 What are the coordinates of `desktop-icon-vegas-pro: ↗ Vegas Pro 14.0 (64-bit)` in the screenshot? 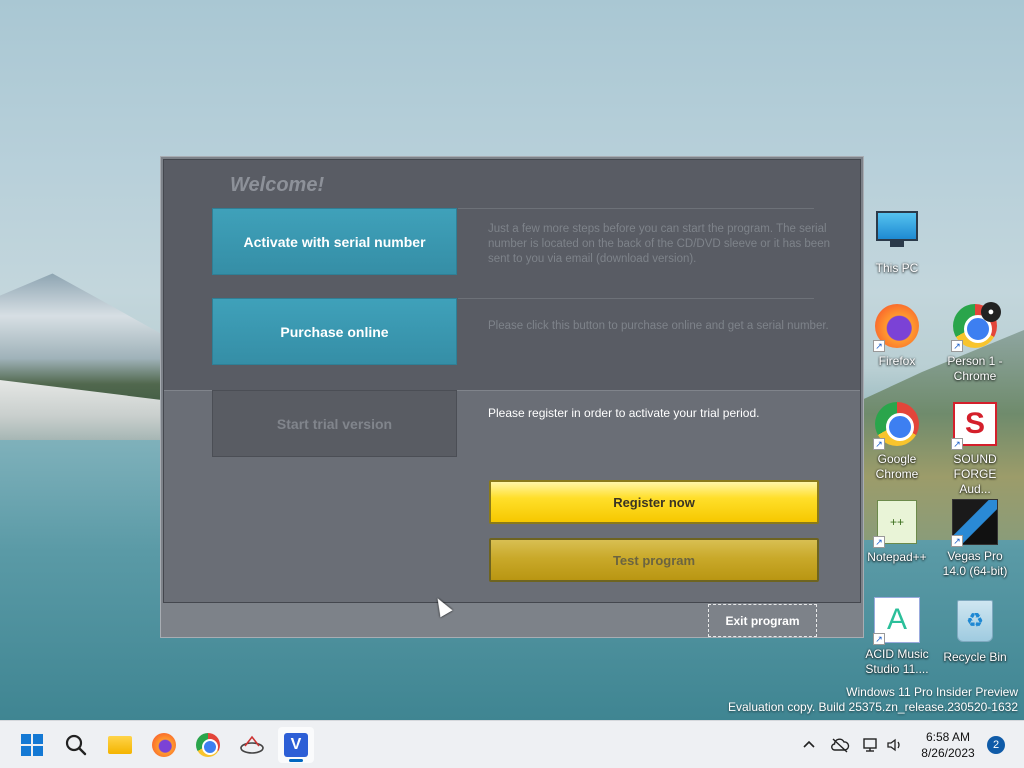 It's located at (975, 538).